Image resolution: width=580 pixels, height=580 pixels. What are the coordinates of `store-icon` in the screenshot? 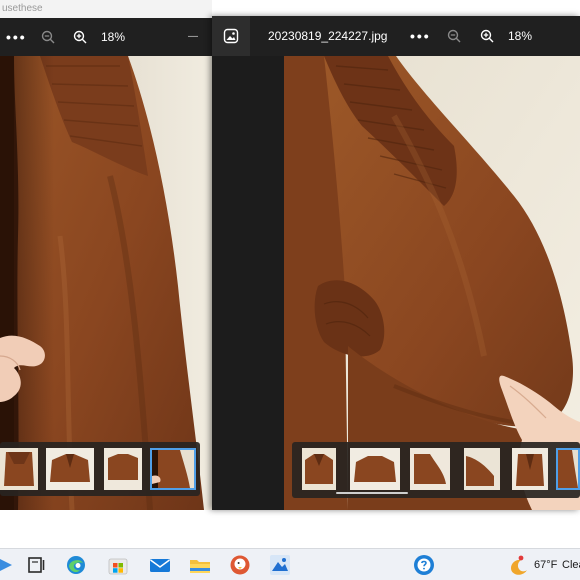 It's located at (118, 565).